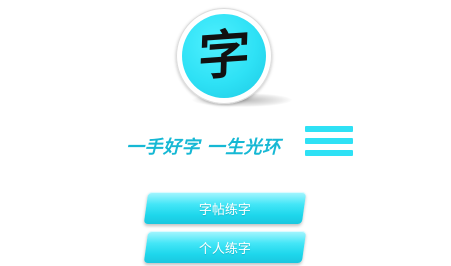 The image size is (451, 266). I want to click on copybook-practice-label: 字帖练字, so click(224, 210).